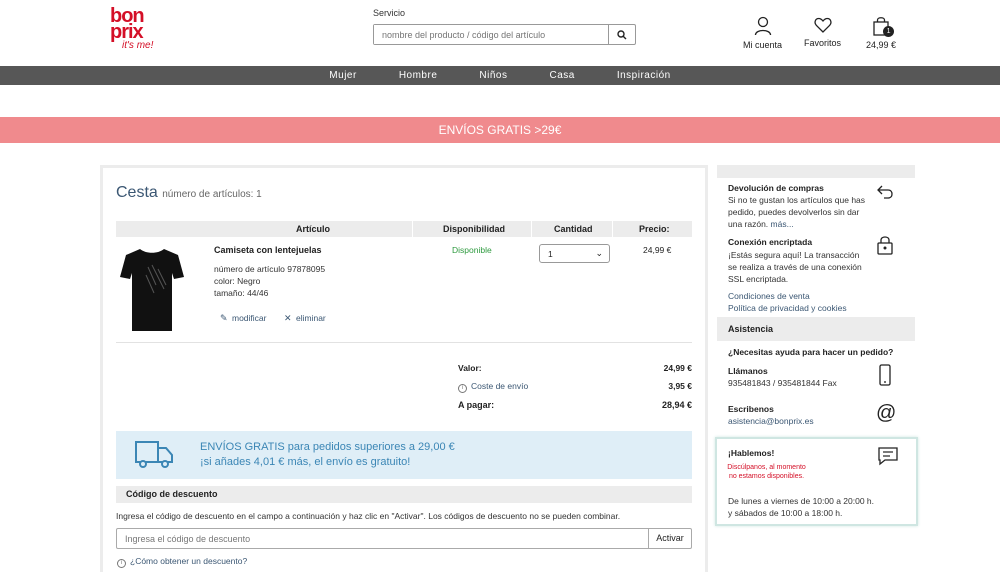 The width and height of the screenshot is (1000, 572). What do you see at coordinates (382, 538) in the screenshot?
I see `discount-code-input: Ingresa el código de descuento` at bounding box center [382, 538].